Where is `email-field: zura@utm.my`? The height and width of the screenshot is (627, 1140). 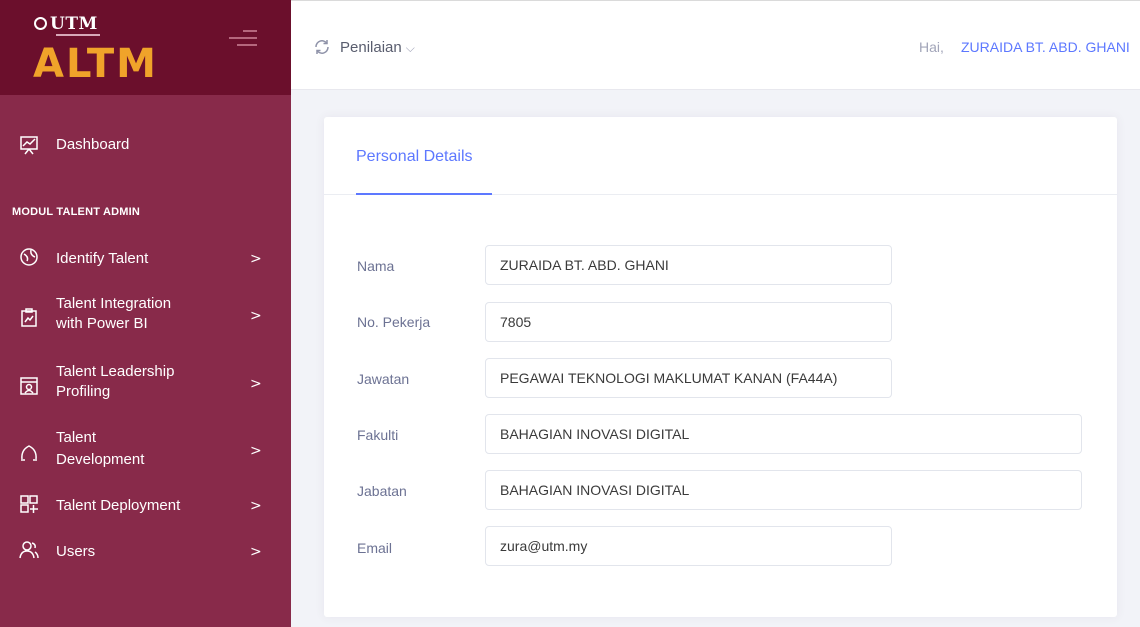 email-field: zura@utm.my is located at coordinates (688, 546).